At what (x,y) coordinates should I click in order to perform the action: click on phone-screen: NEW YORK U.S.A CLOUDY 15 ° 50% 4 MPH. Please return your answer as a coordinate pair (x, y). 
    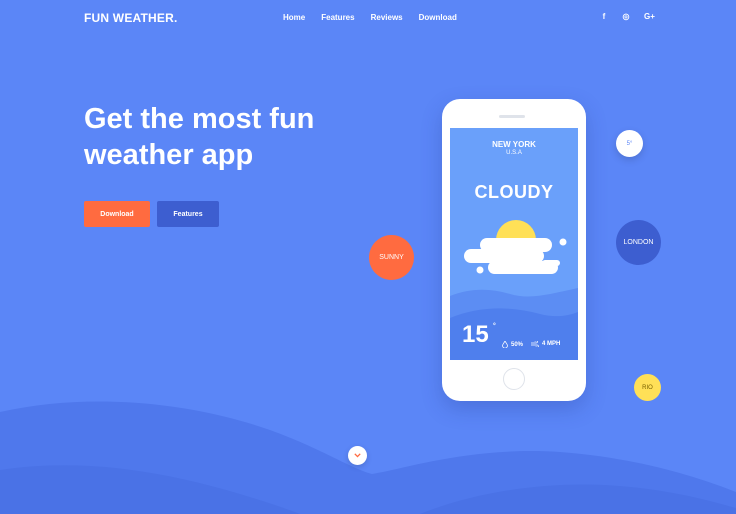
    Looking at the image, I should click on (514, 244).